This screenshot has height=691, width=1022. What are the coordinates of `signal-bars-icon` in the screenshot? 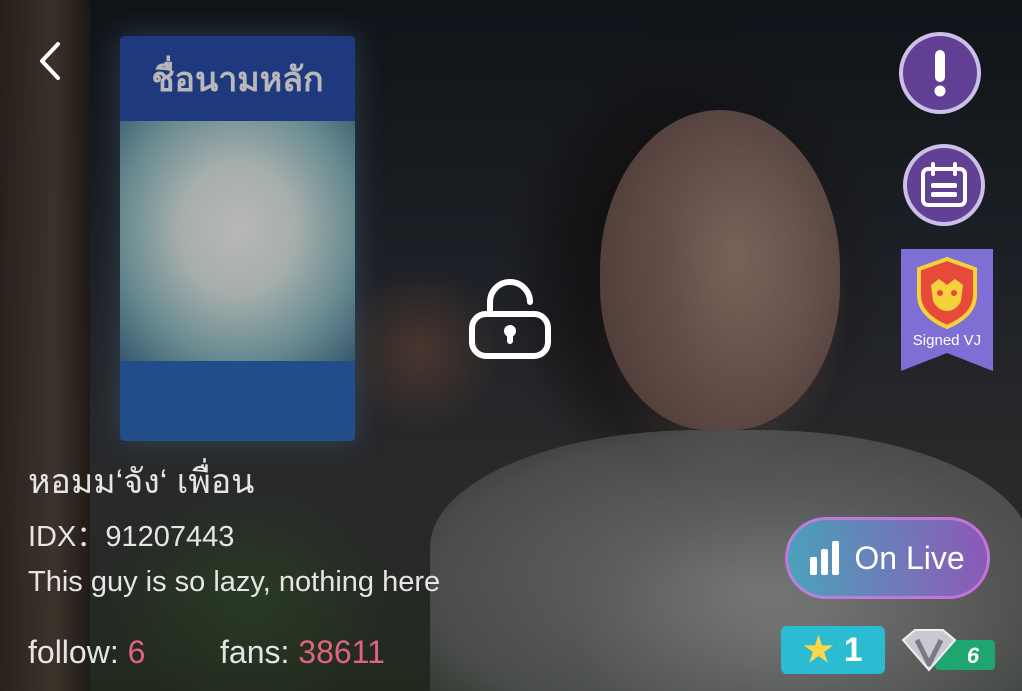 It's located at (825, 558).